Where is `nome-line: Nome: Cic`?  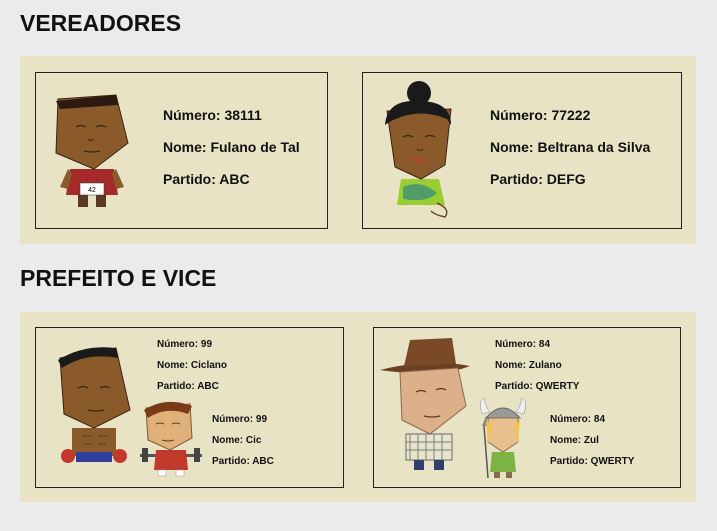
nome-line: Nome: Cic is located at coordinates (237, 440).